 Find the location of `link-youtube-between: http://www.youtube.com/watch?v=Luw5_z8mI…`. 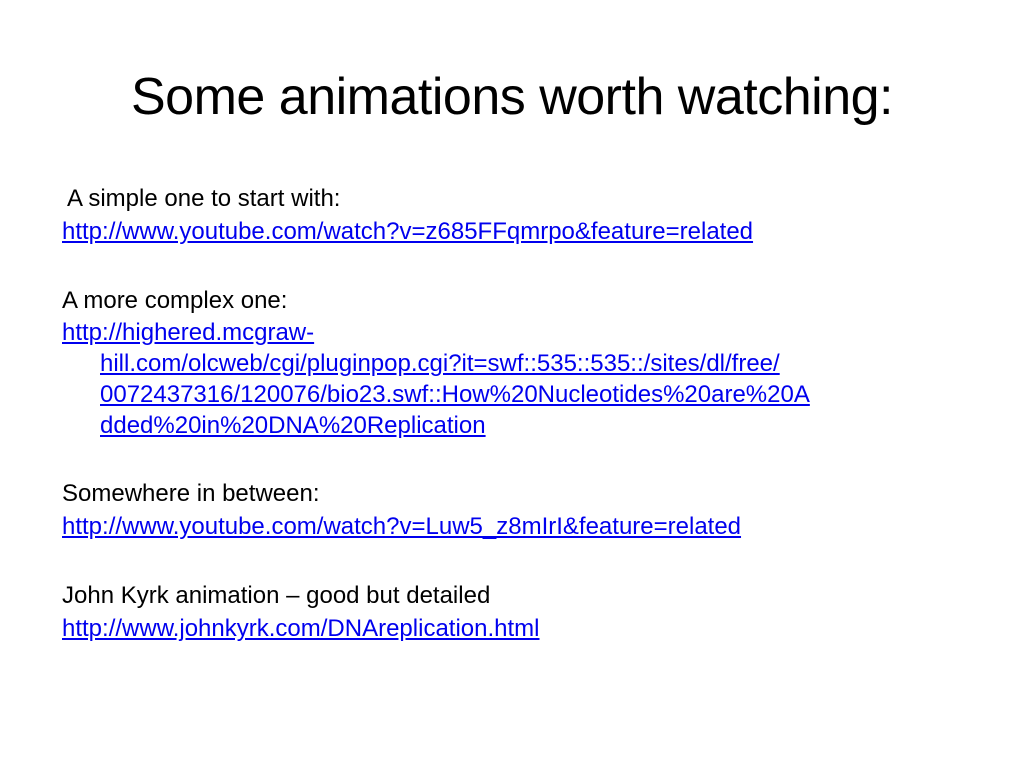

link-youtube-between: http://www.youtube.com/watch?v=Luw5_z8mI… is located at coordinates (512, 526).